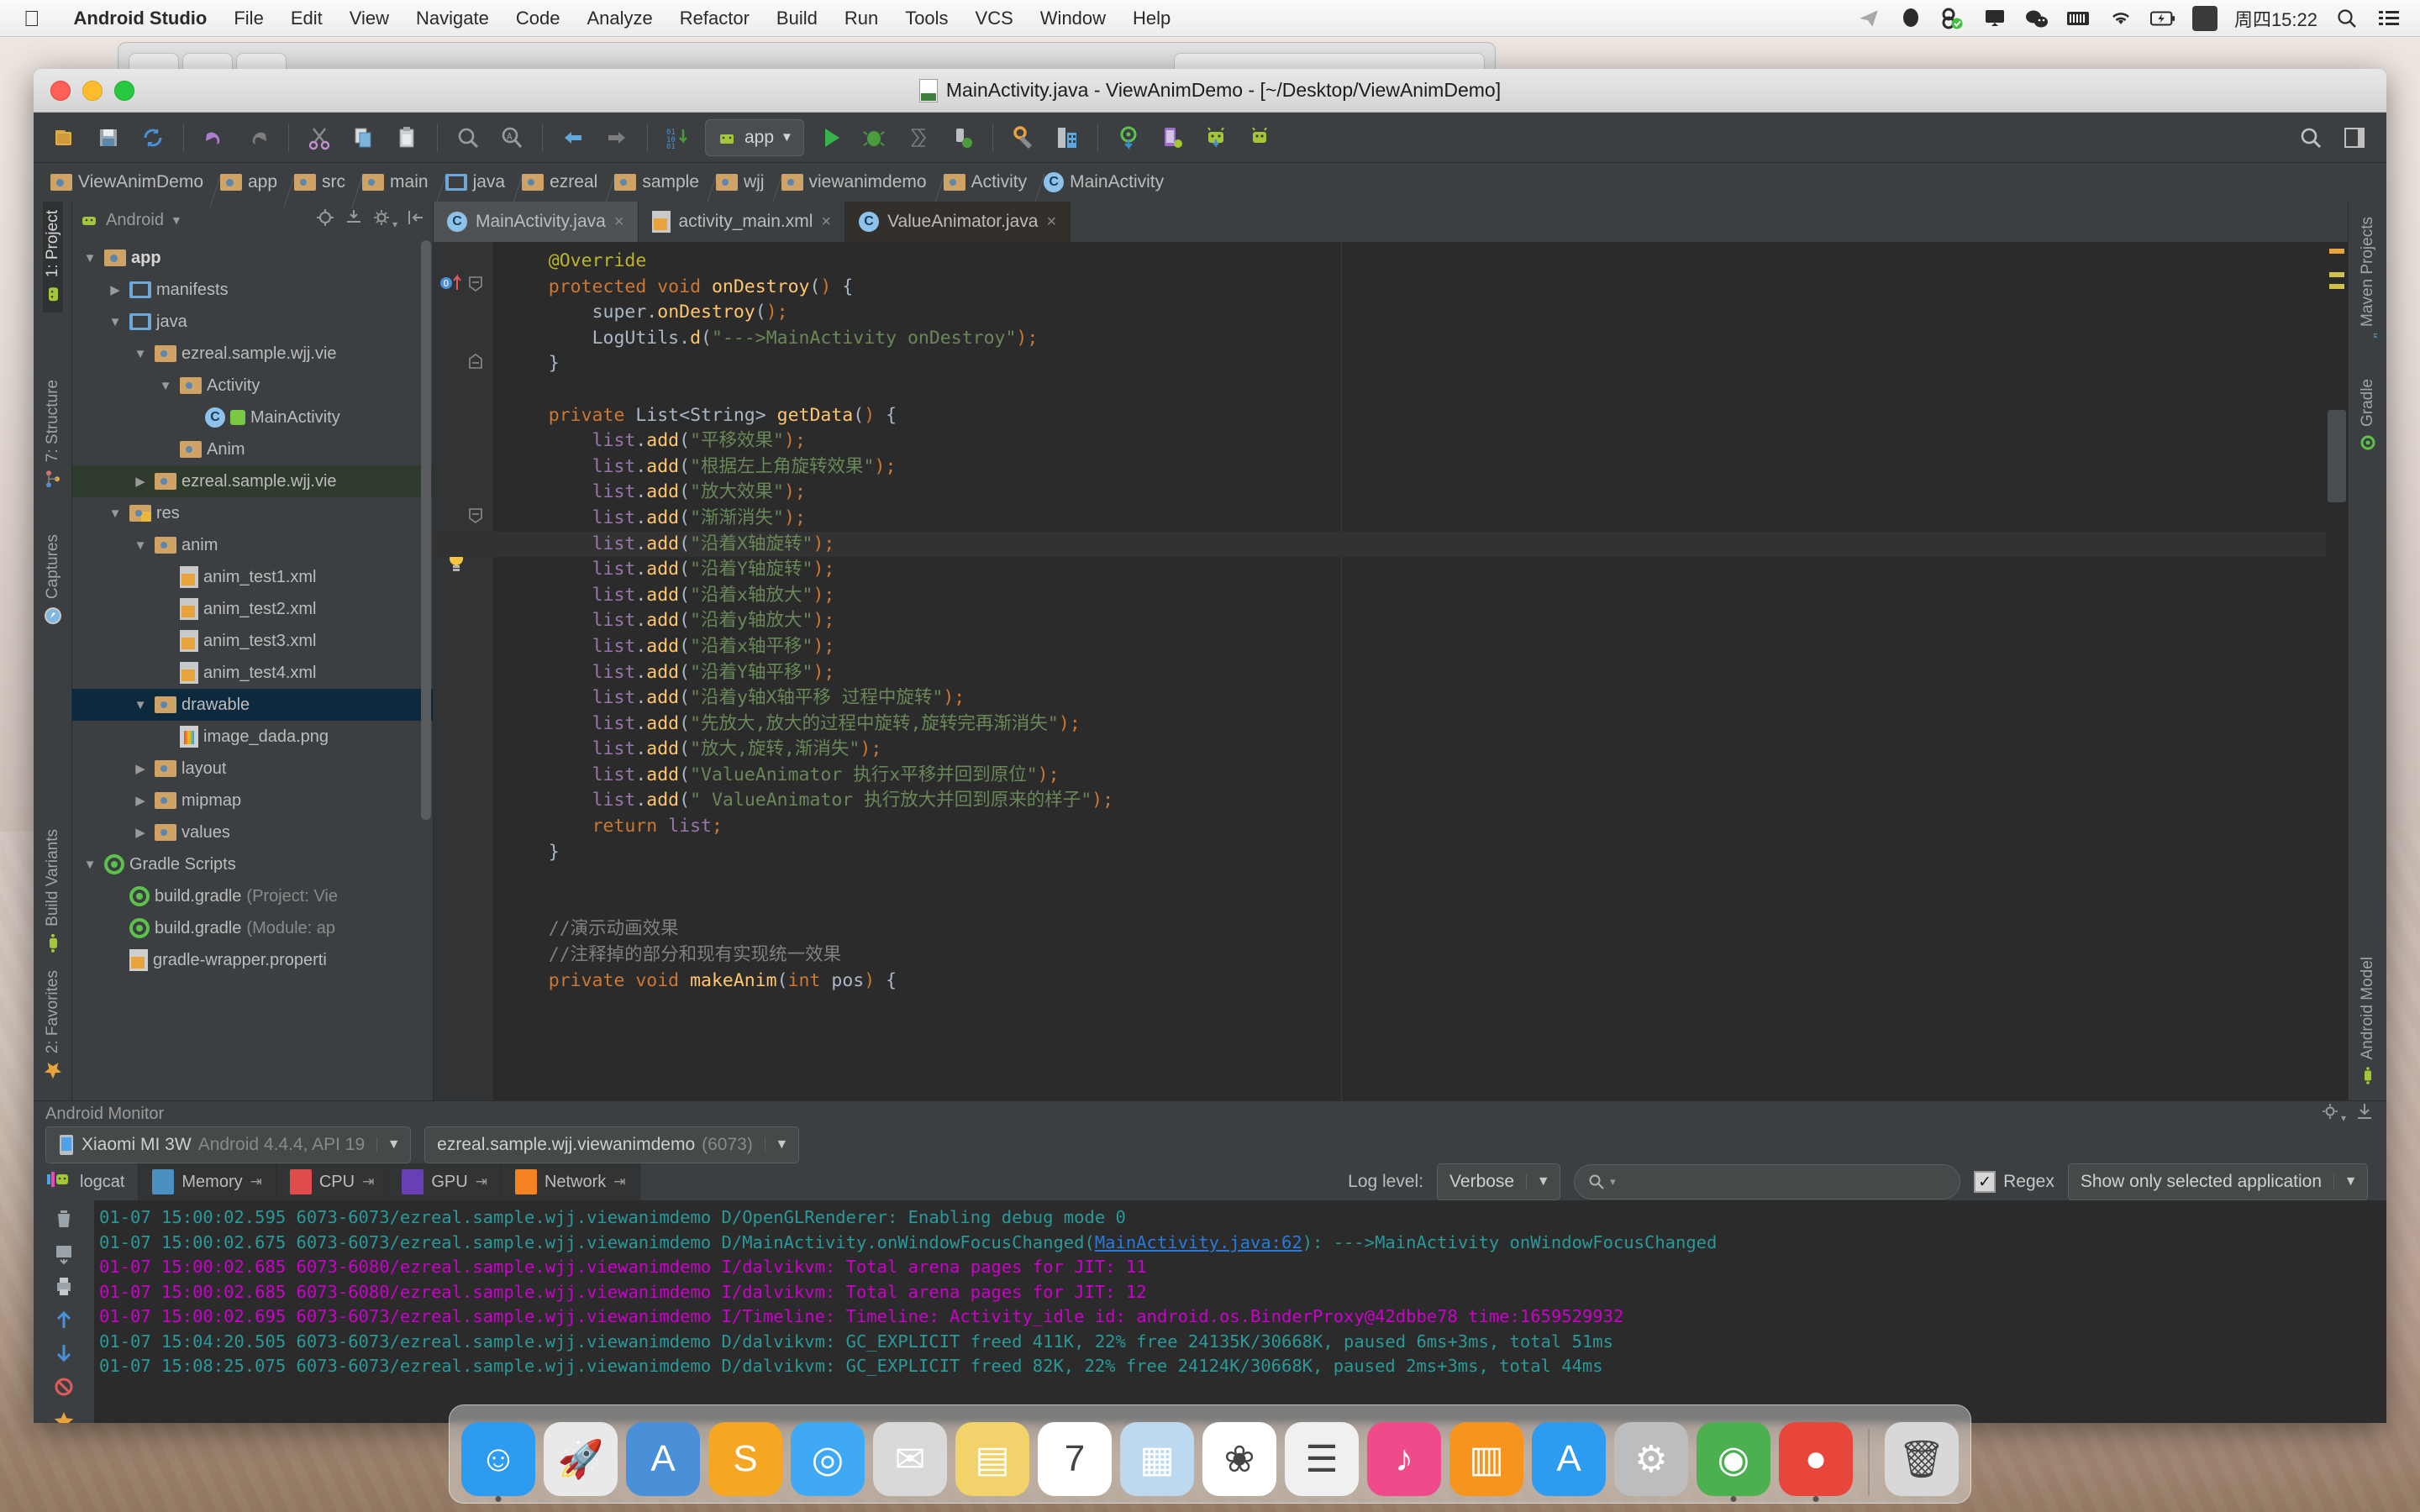 Image resolution: width=2420 pixels, height=1512 pixels. Describe the element at coordinates (445, 1181) in the screenshot. I see `tab-gpu: GPU ⇥` at that location.